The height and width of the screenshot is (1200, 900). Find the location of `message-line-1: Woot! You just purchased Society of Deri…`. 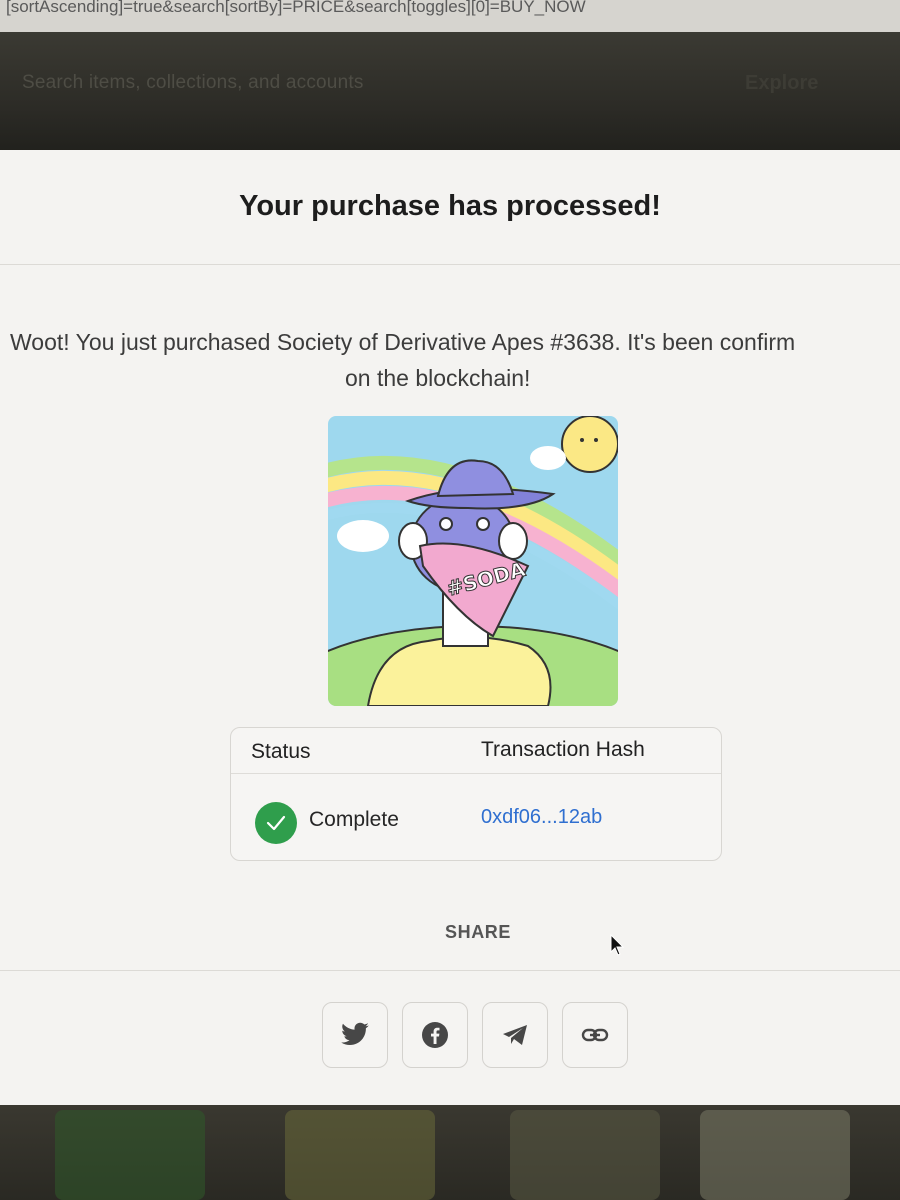

message-line-1: Woot! You just purchased Society of Deri… is located at coordinates (403, 342).